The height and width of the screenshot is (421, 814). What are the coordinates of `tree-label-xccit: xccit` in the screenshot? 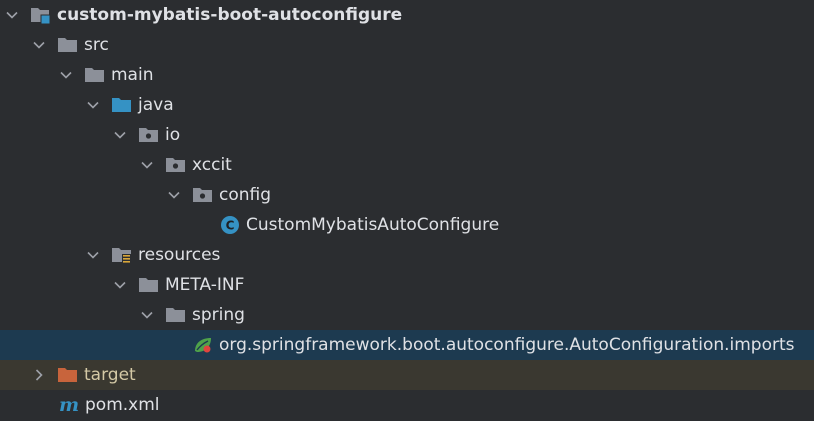 It's located at (212, 165).